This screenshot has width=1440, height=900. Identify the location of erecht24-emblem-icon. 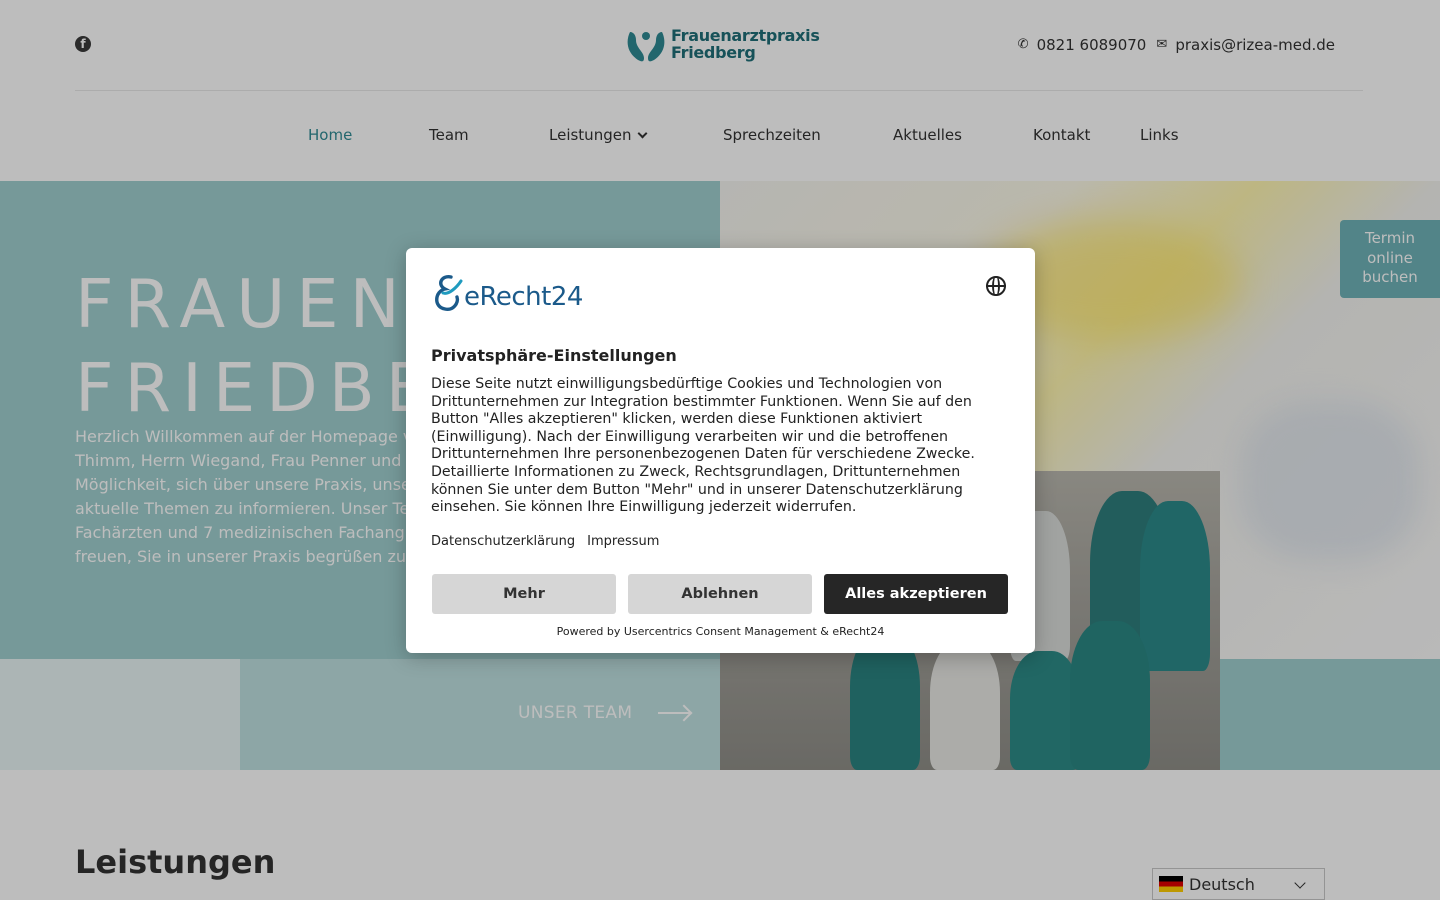
(449, 293).